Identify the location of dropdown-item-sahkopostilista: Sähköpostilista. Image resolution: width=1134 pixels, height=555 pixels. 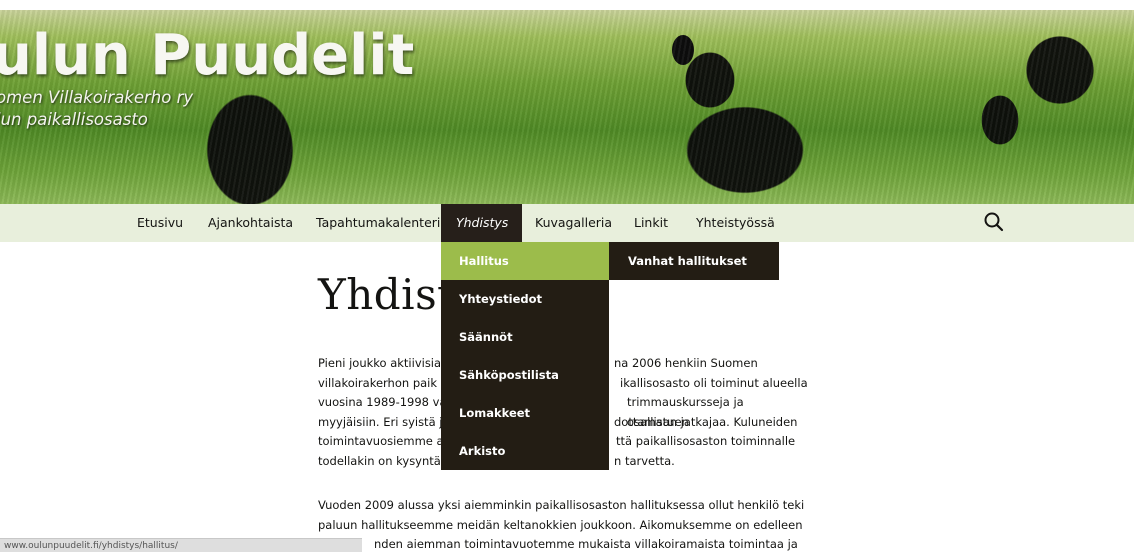
(525, 375).